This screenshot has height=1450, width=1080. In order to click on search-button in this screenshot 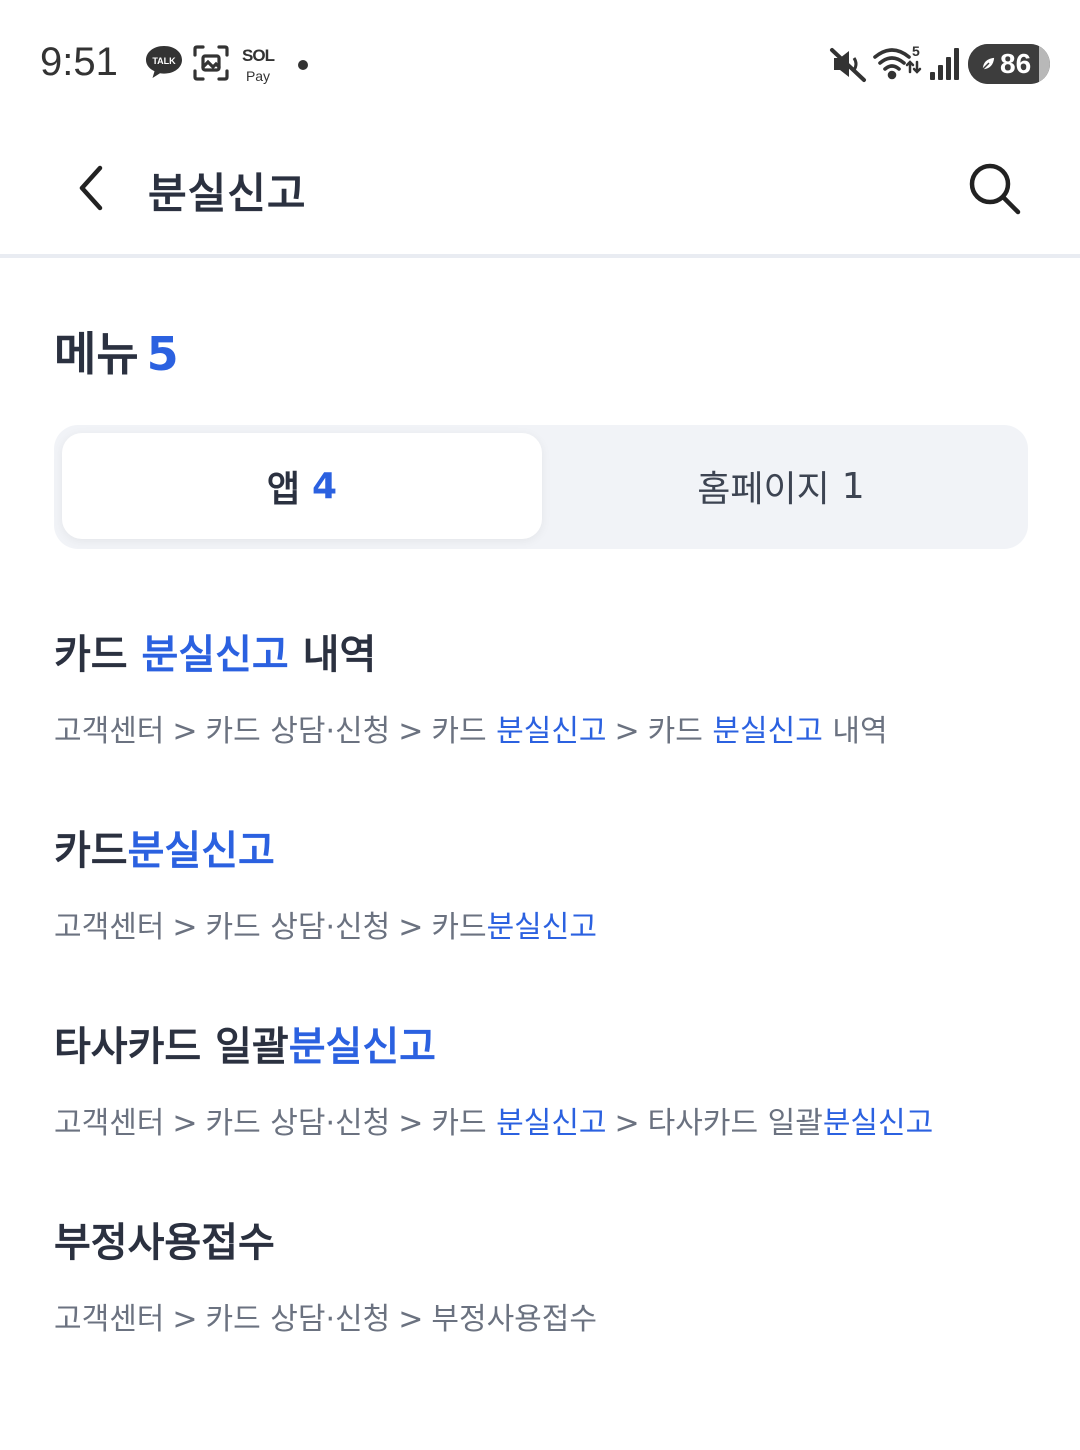, I will do `click(994, 188)`.